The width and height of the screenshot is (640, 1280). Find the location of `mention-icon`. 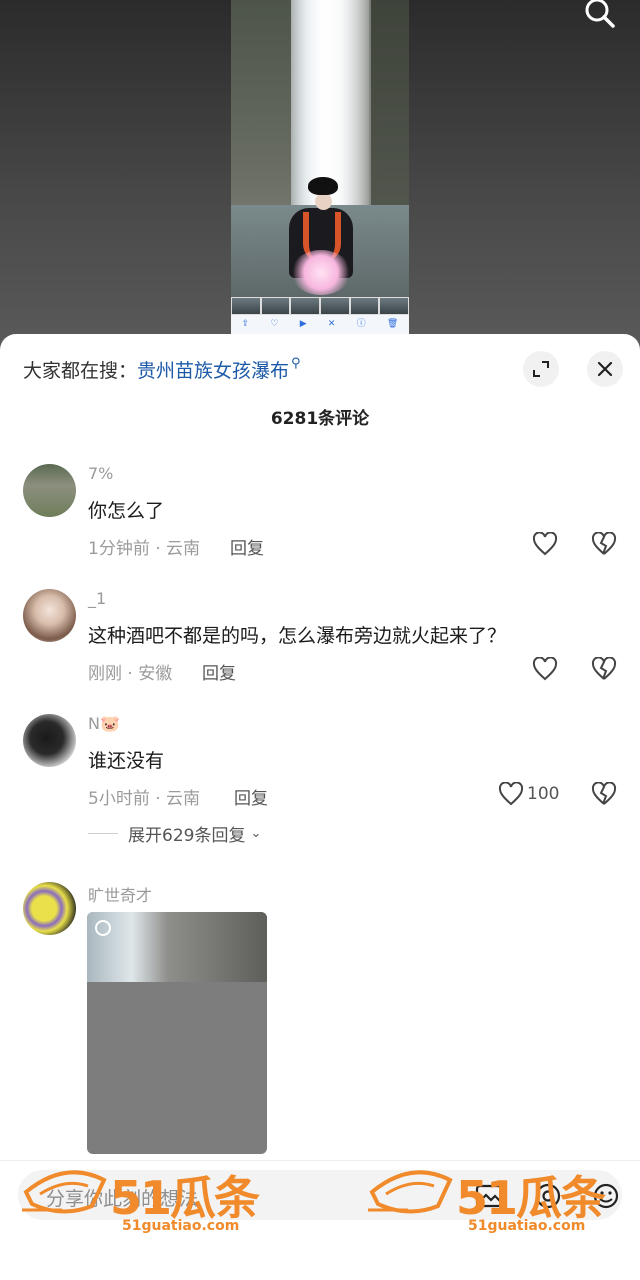

mention-icon is located at coordinates (548, 1196).